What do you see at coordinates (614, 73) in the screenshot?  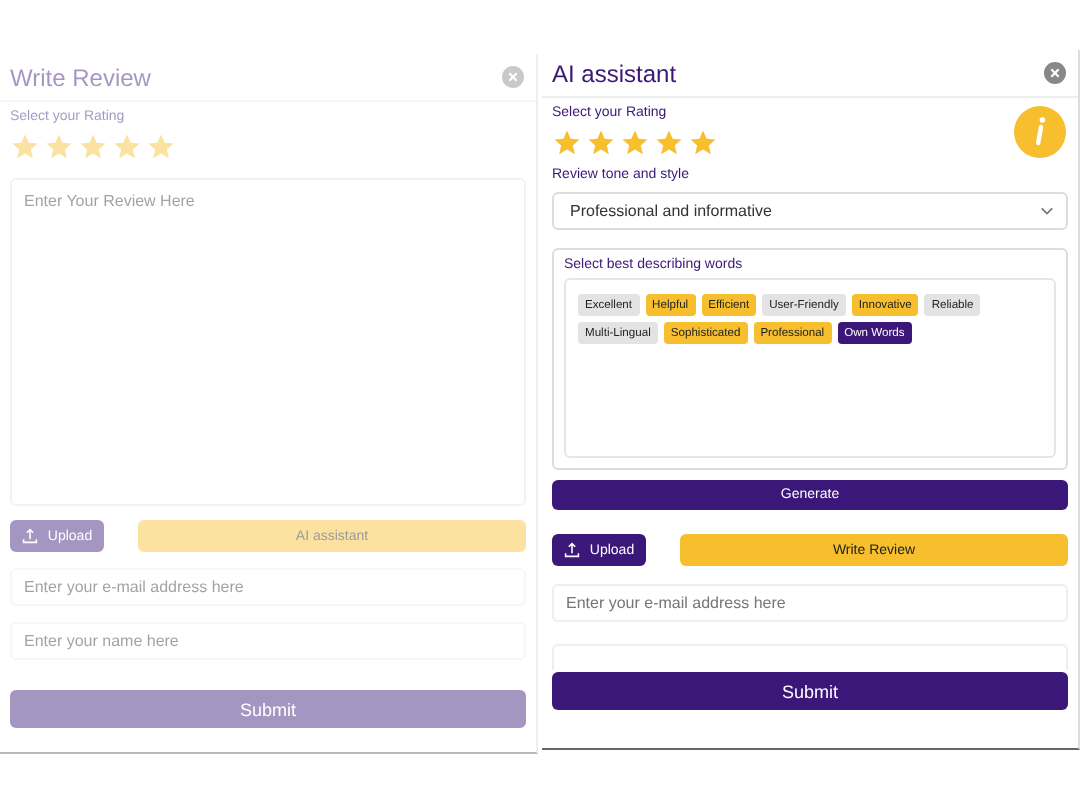 I see `panel-title: AI assistant` at bounding box center [614, 73].